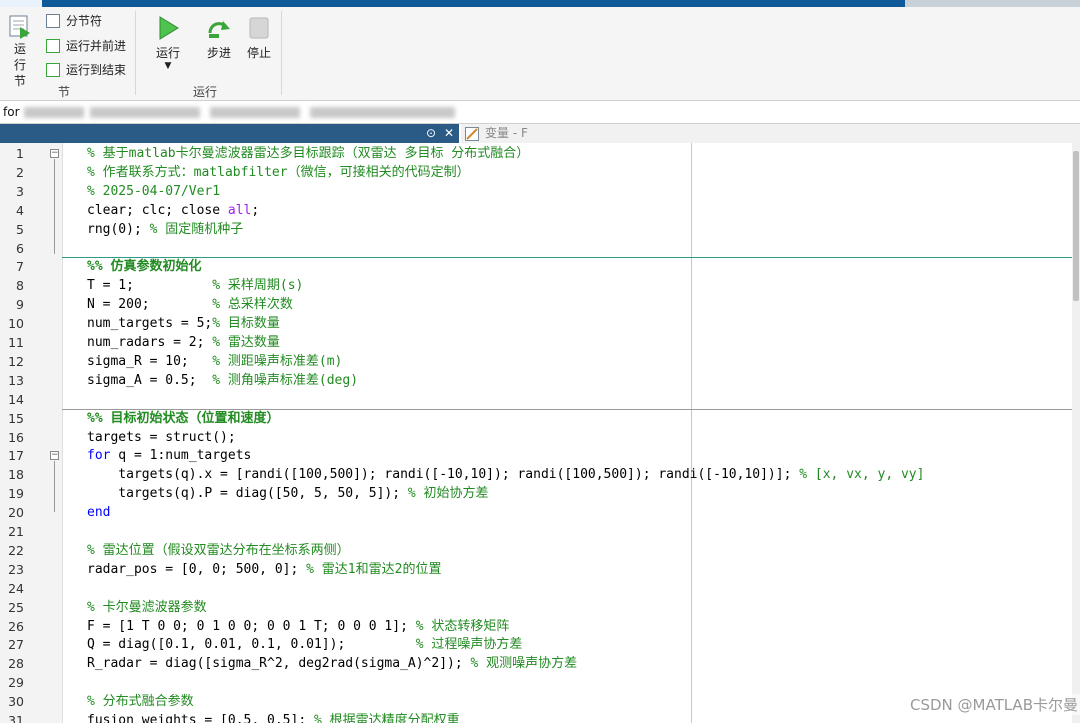 This screenshot has height=723, width=1080. What do you see at coordinates (20, 210) in the screenshot?
I see `line-number: 4` at bounding box center [20, 210].